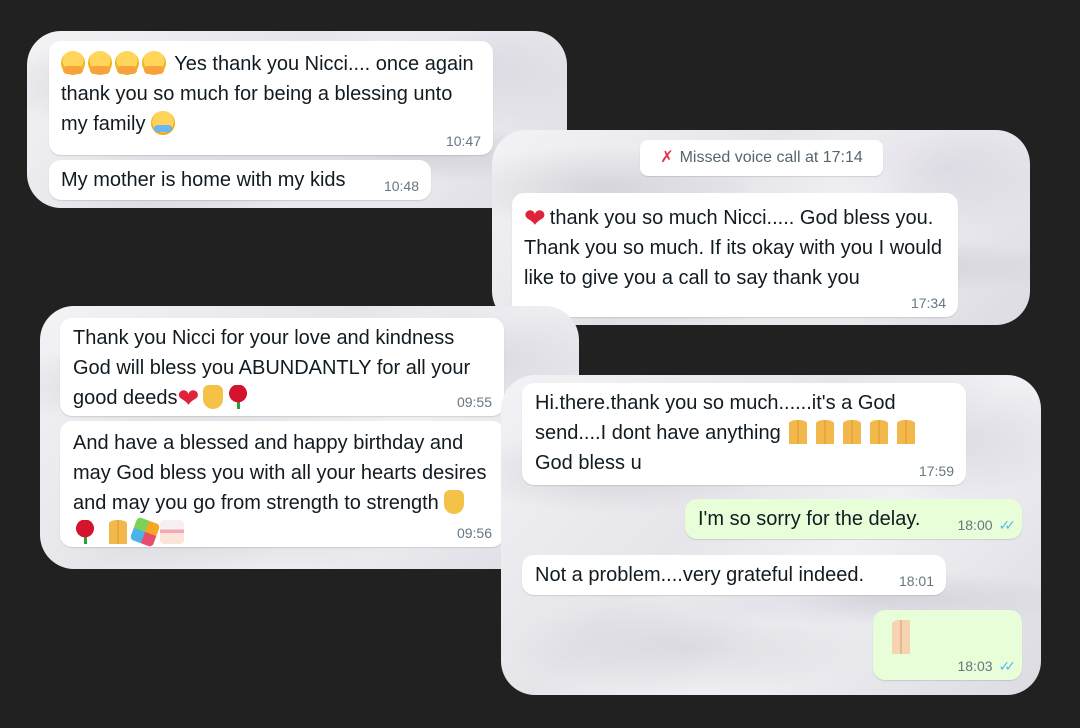 This screenshot has height=728, width=1080. I want to click on message-time: 17:59, so click(936, 471).